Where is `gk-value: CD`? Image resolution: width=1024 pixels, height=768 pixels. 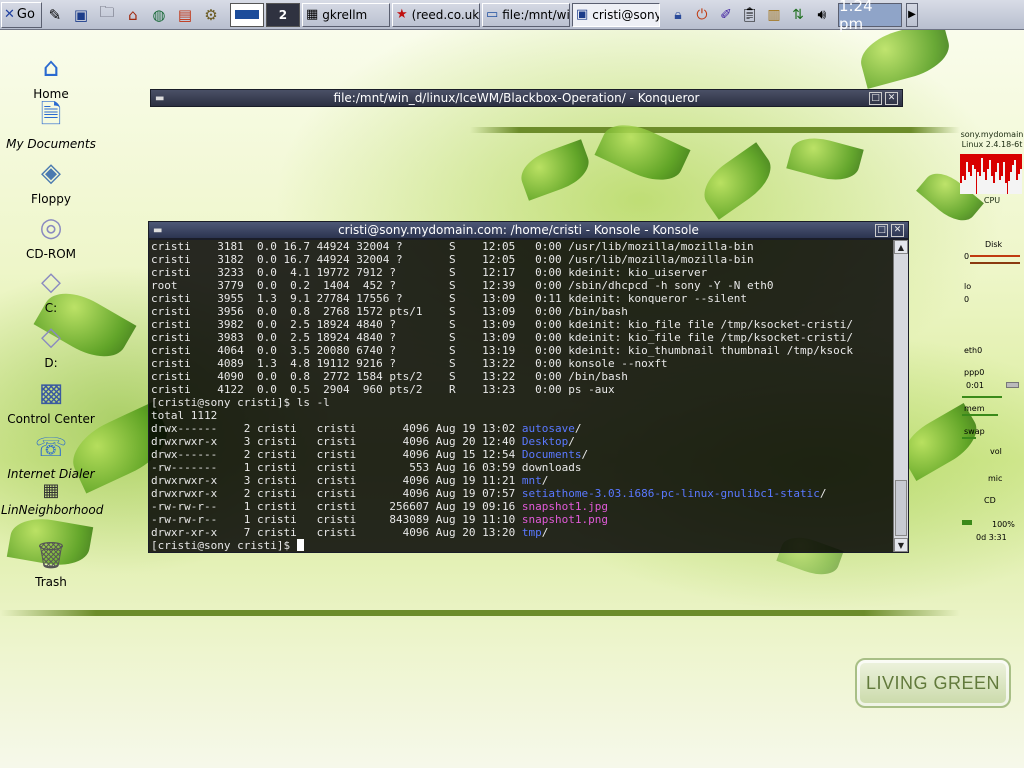 gk-value: CD is located at coordinates (990, 500).